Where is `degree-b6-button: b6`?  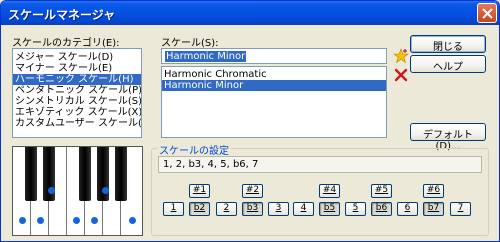
degree-b6-button: b6 is located at coordinates (381, 209).